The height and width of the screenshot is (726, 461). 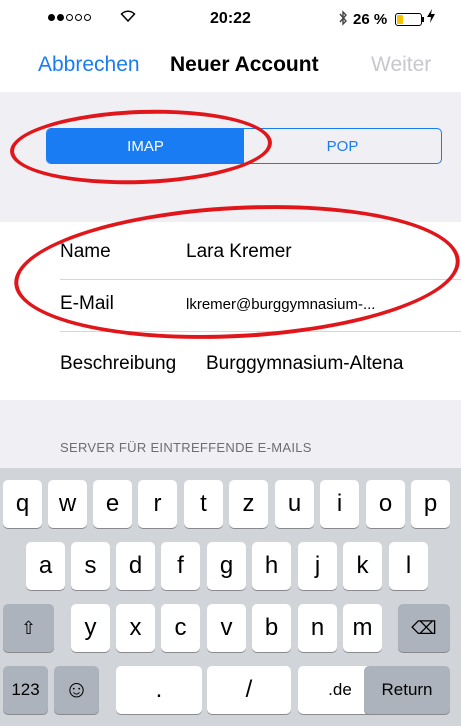 I want to click on cancel-button: Abbrechen, so click(x=89, y=65).